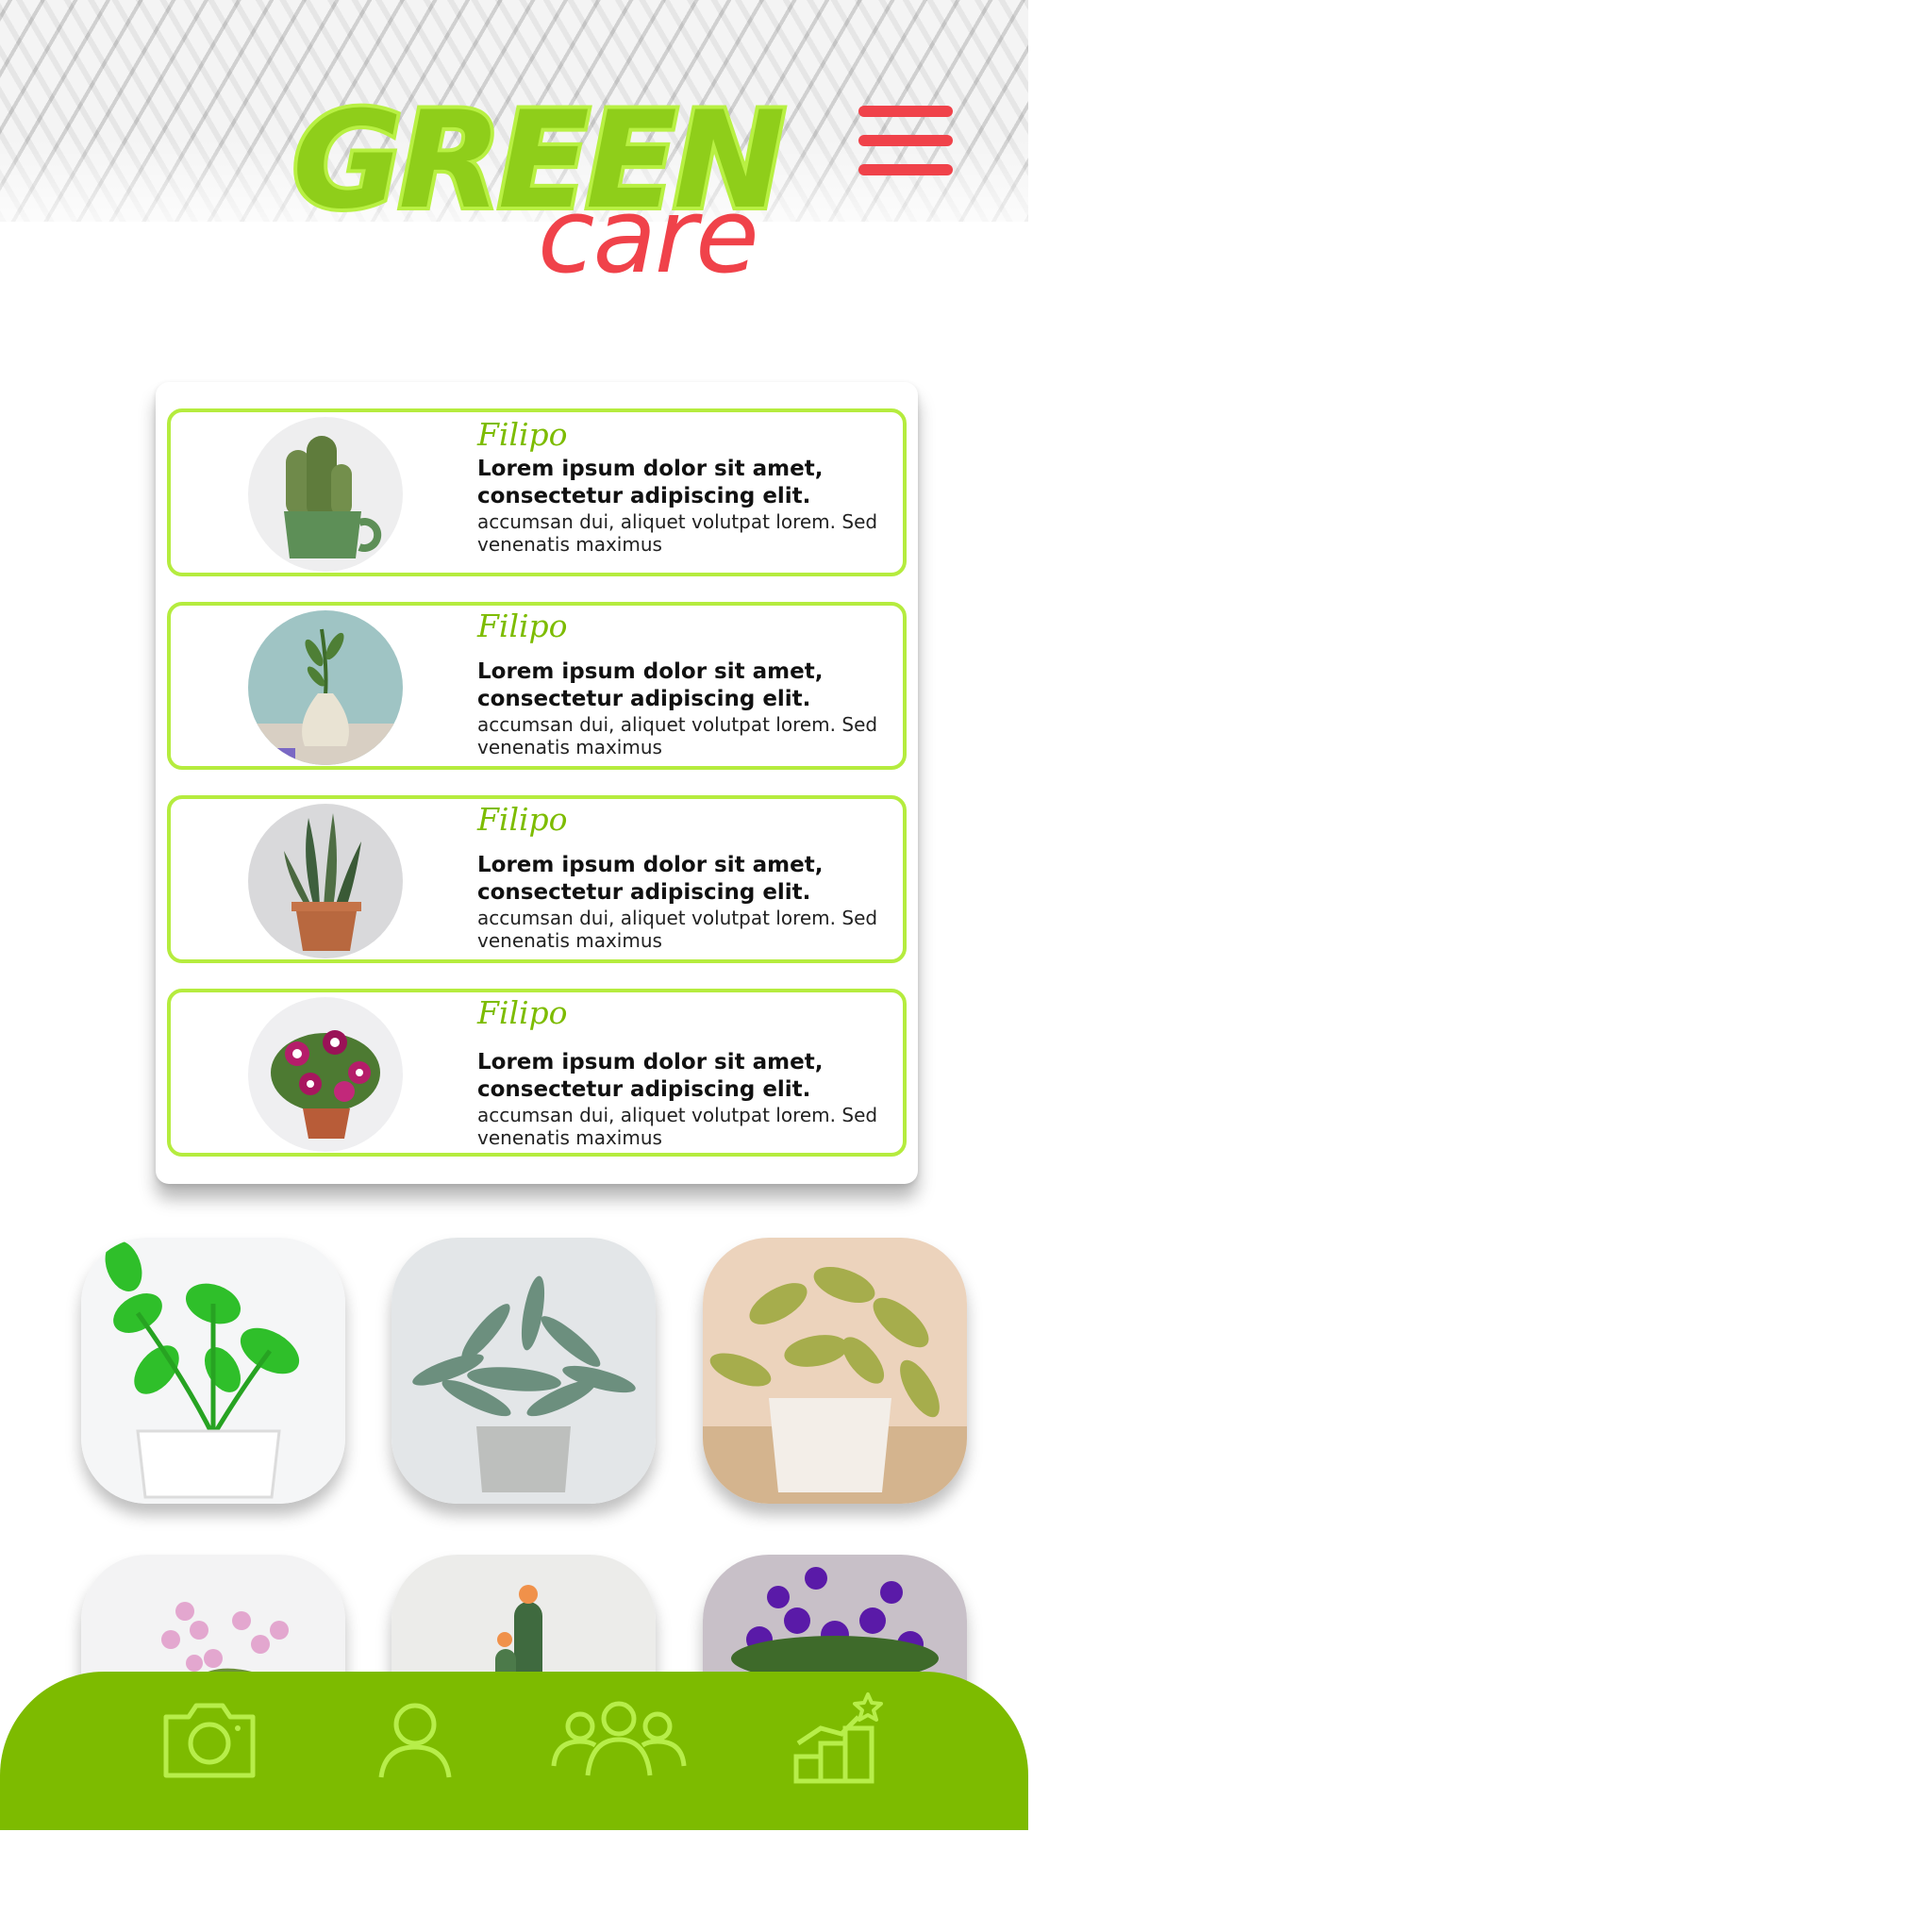 Image resolution: width=1932 pixels, height=1932 pixels. I want to click on plant-photo-snake-plant, so click(325, 881).